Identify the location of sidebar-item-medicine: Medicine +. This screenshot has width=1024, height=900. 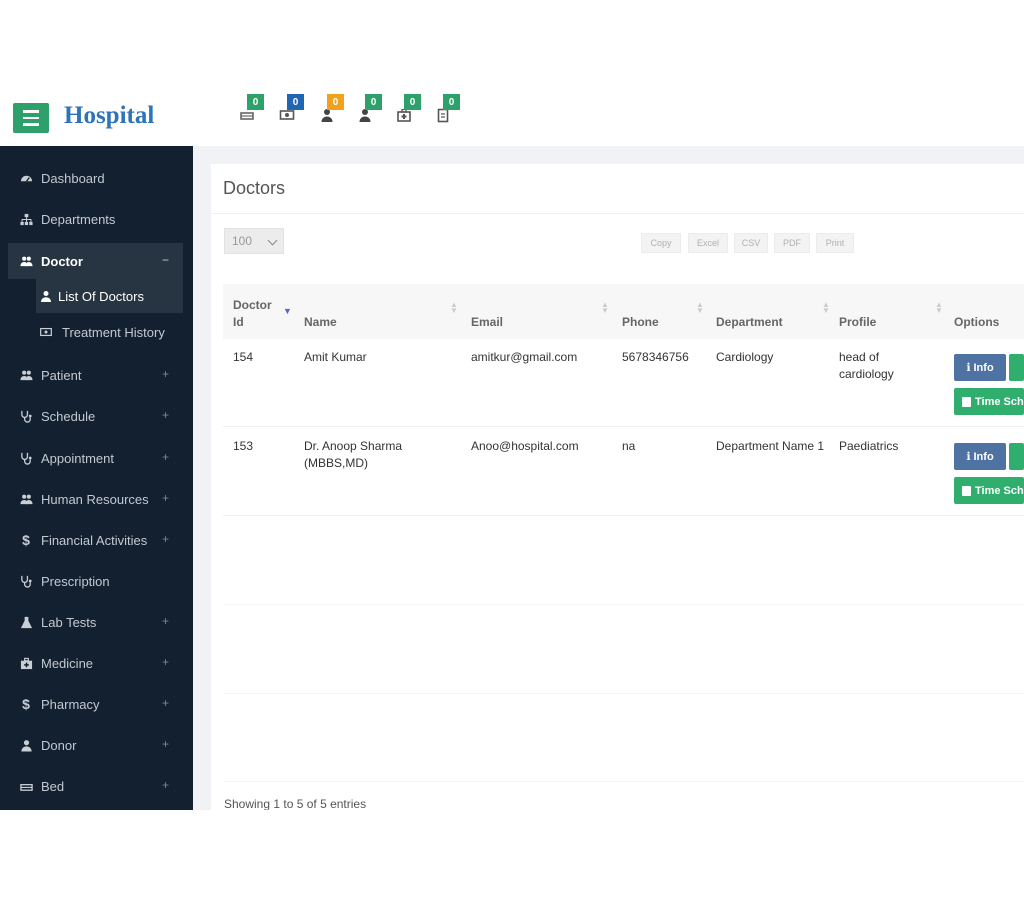
(96, 663).